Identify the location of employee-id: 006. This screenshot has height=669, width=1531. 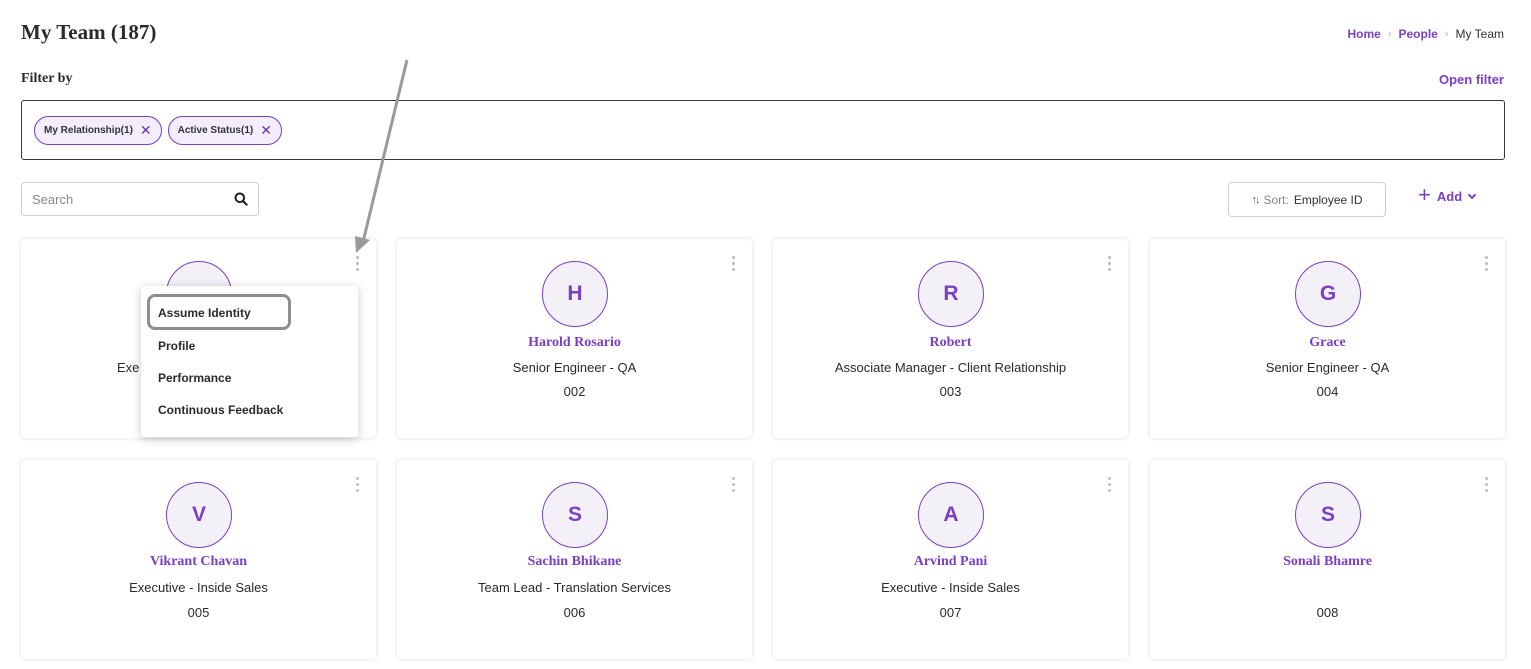
(574, 612).